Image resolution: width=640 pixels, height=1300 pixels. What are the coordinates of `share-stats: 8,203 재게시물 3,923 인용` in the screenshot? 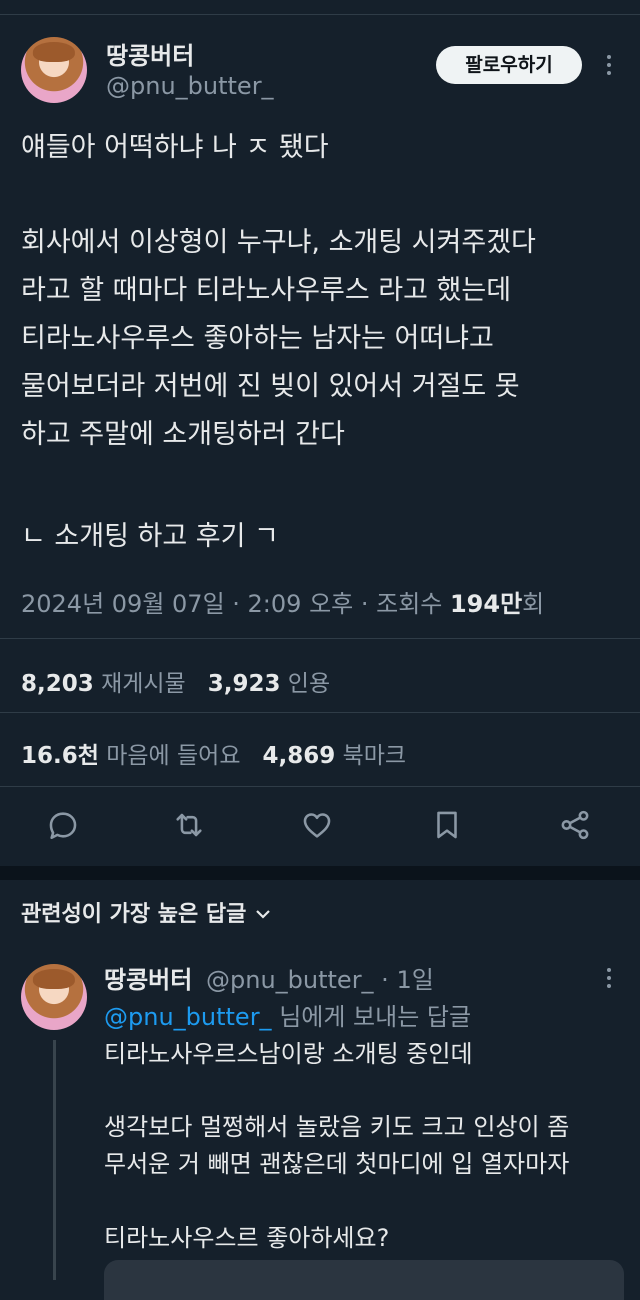 It's located at (175, 681).